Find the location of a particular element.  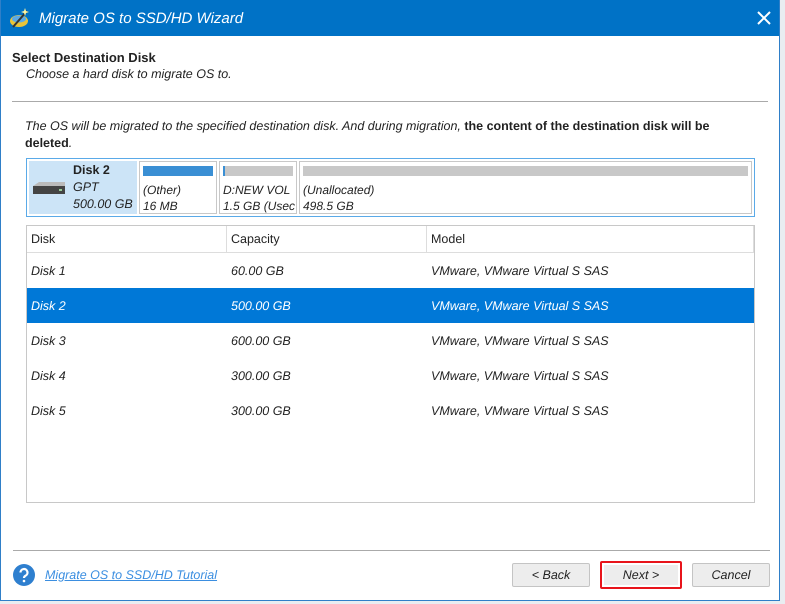

table-row: Disk 3 600.00 GB VMware, VMware Virtual S SAS is located at coordinates (390, 340).